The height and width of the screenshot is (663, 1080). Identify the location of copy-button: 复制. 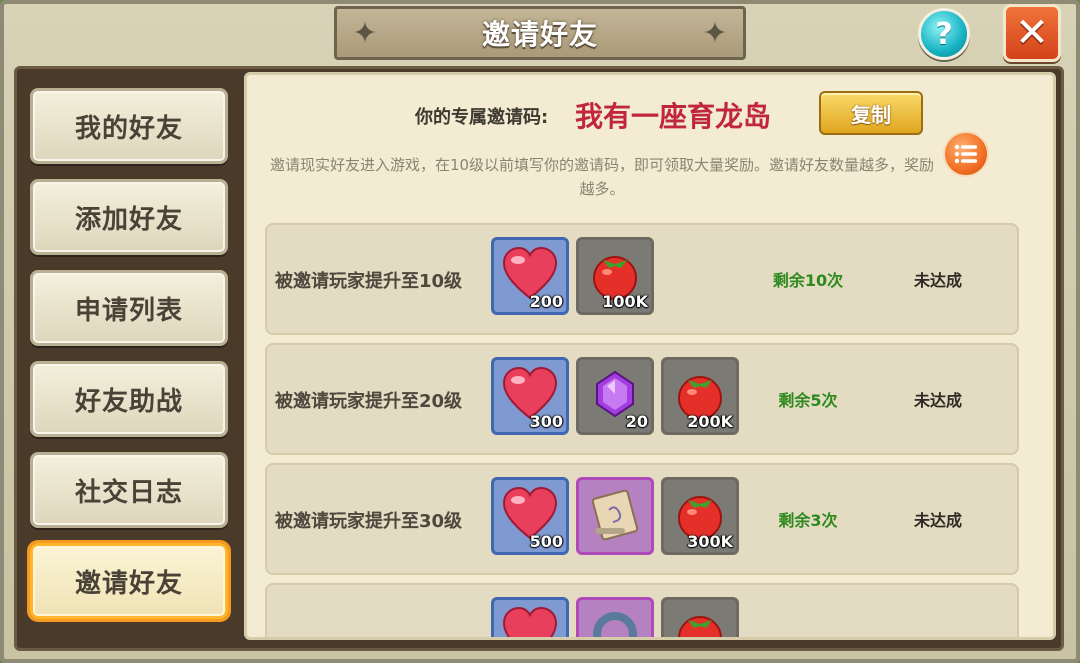
(871, 113).